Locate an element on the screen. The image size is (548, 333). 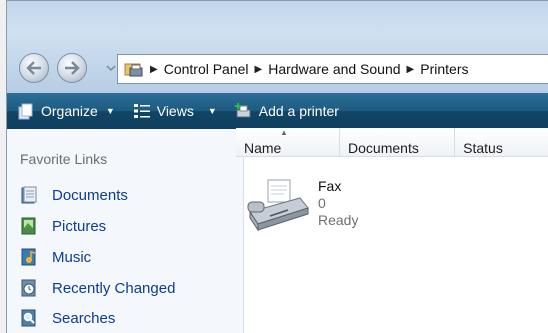
forward-button is located at coordinates (72, 68).